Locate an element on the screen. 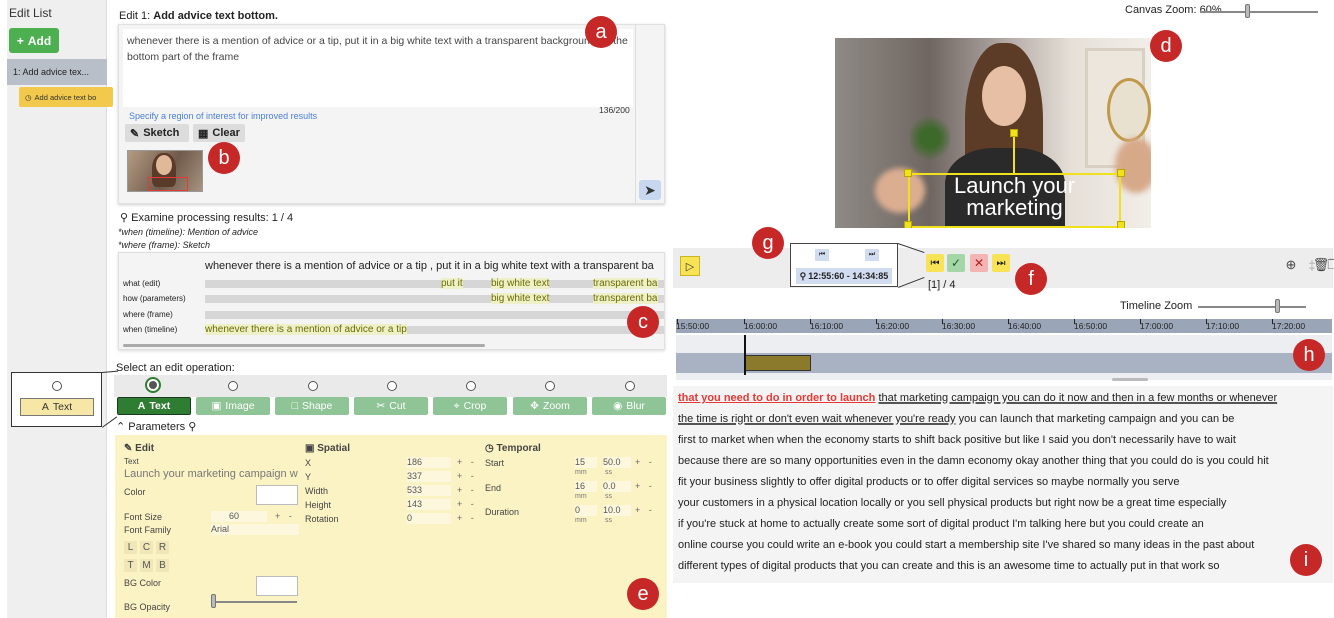  width-stepper: + - is located at coordinates (467, 490).